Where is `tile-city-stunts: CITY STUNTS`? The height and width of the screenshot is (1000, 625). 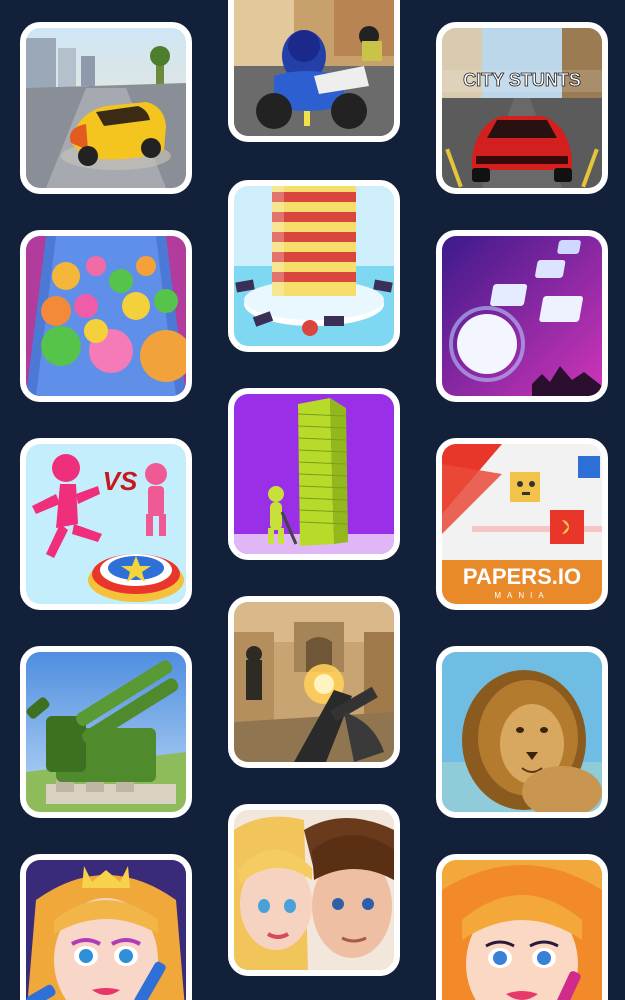
tile-city-stunts: CITY STUNTS is located at coordinates (522, 108).